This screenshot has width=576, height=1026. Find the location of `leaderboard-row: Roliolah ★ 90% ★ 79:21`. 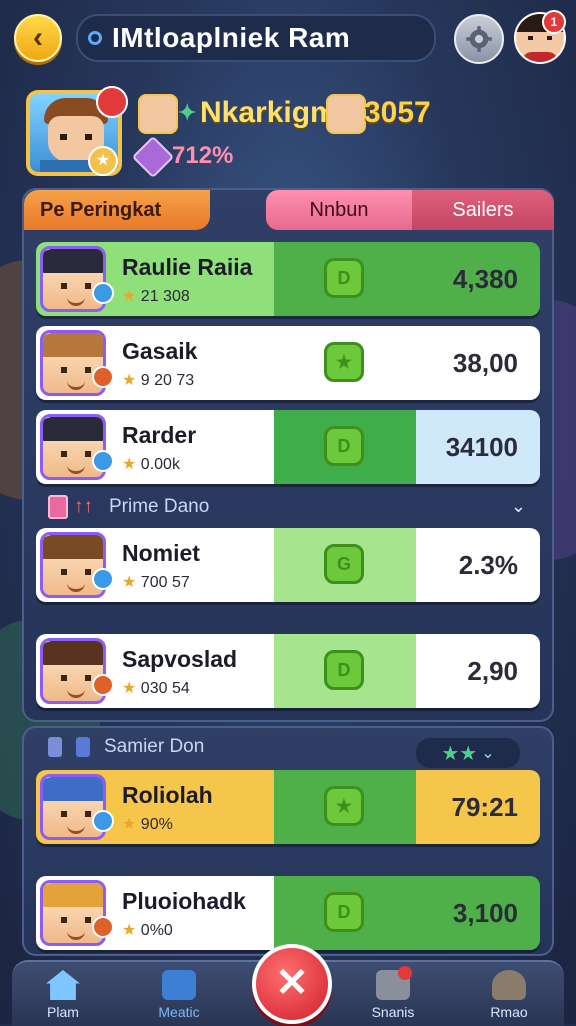

leaderboard-row: Roliolah ★ 90% ★ 79:21 is located at coordinates (288, 807).